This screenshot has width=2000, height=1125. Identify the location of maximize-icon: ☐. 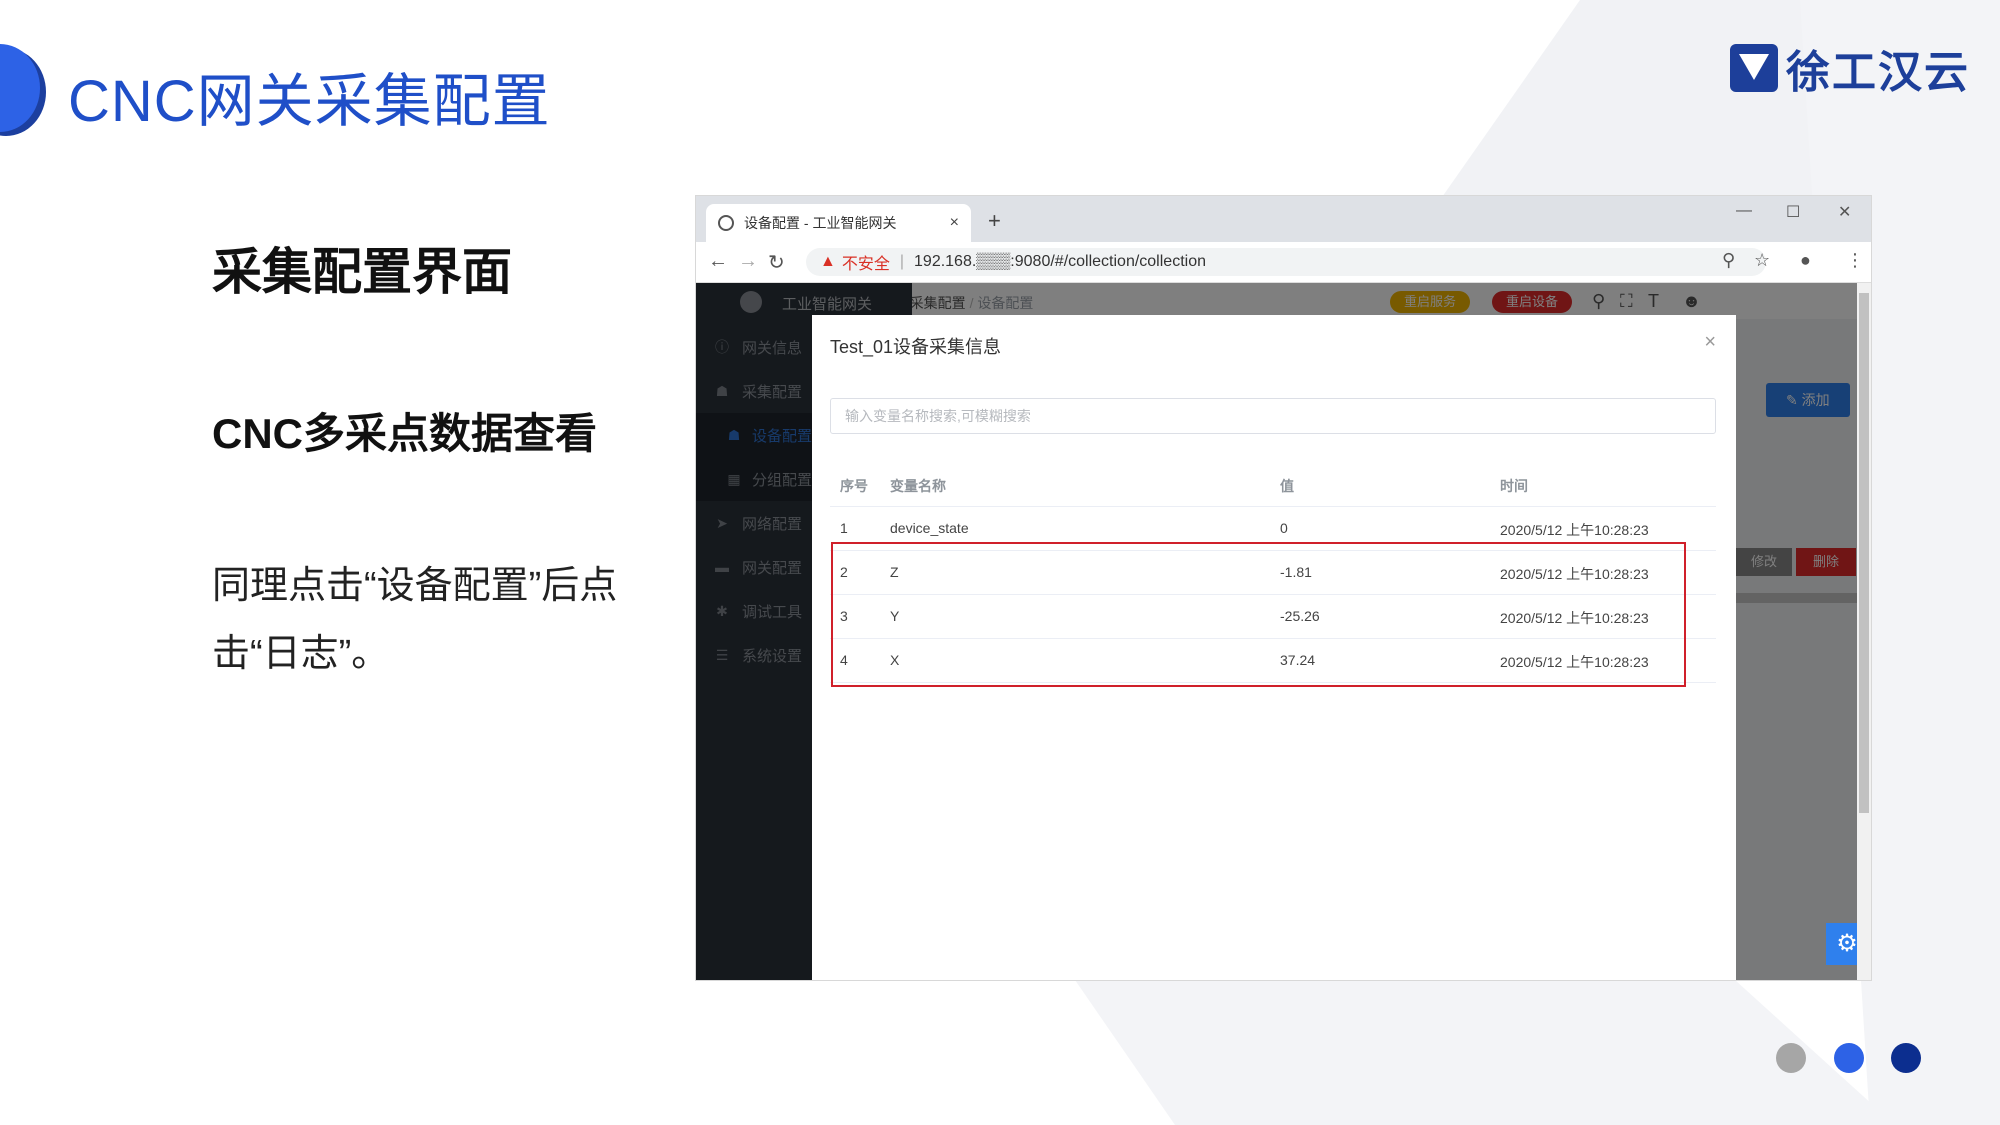
(1793, 212).